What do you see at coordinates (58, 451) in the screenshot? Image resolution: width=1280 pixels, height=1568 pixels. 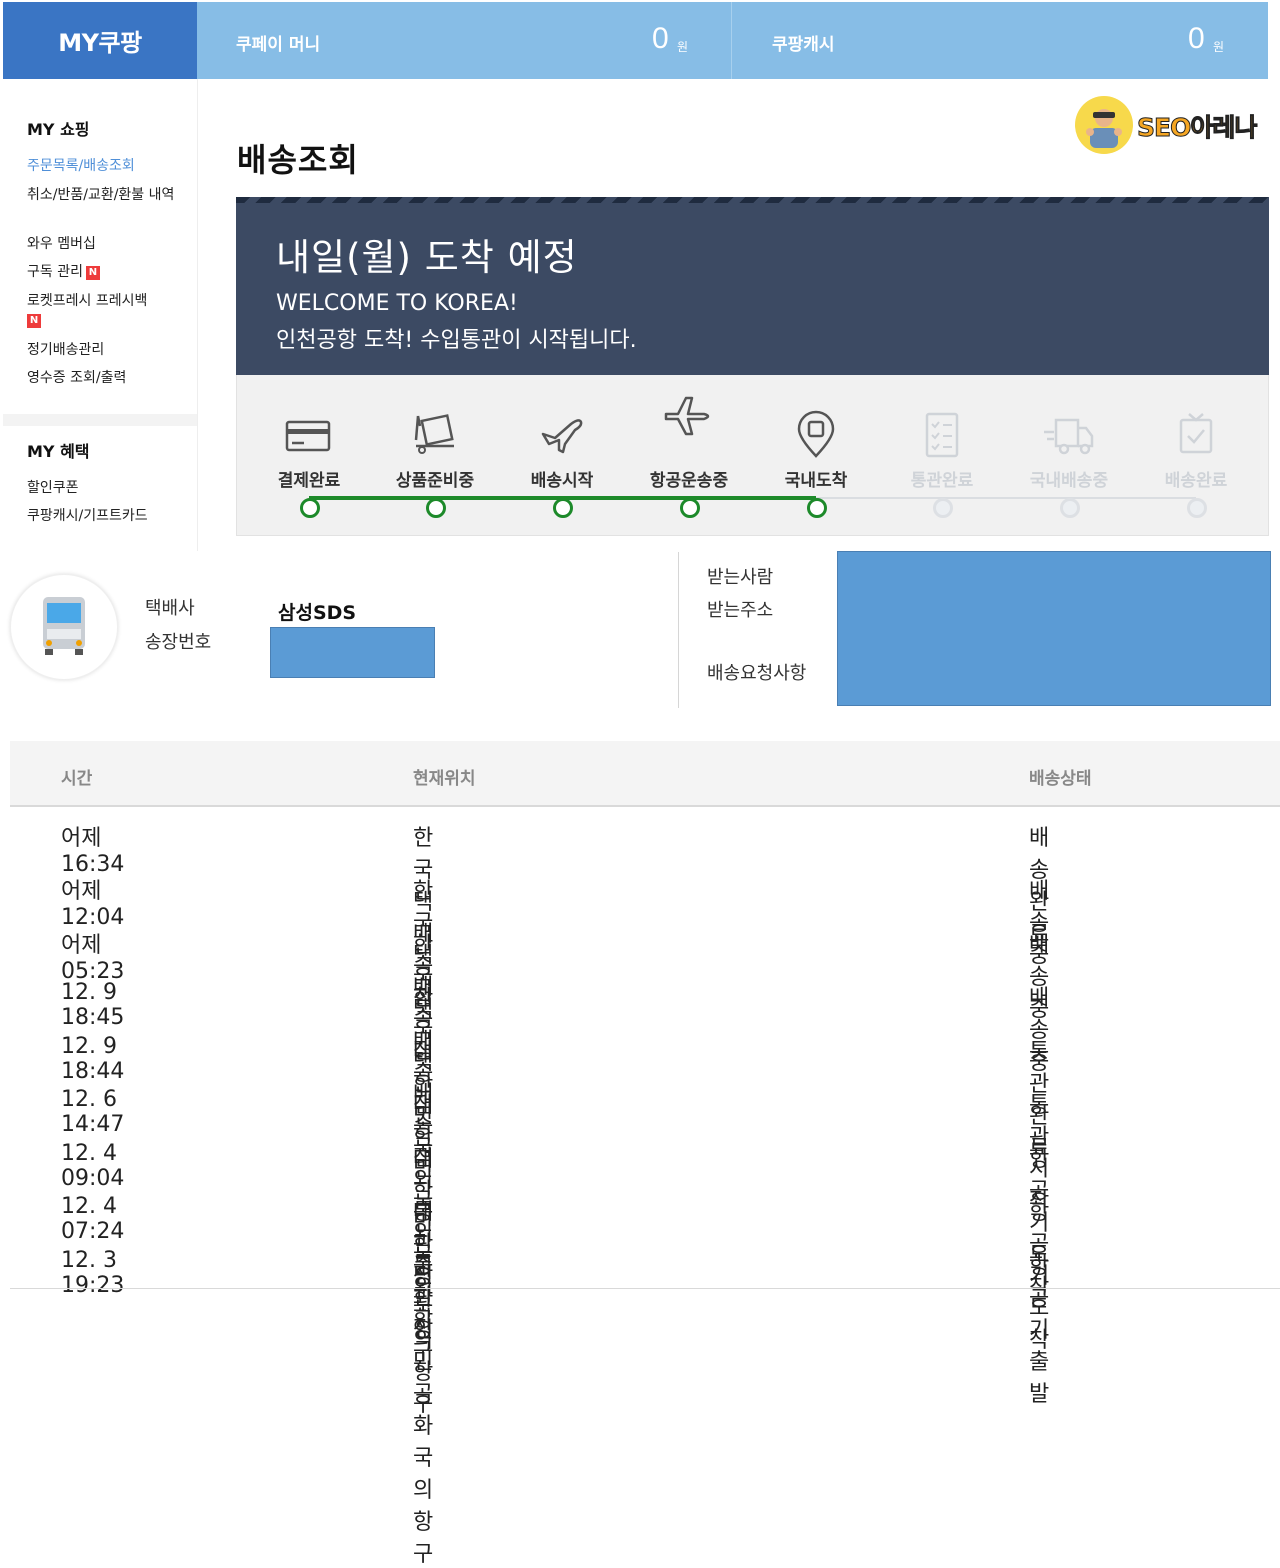 I see `sidebar-benefit-title: MY 혜택` at bounding box center [58, 451].